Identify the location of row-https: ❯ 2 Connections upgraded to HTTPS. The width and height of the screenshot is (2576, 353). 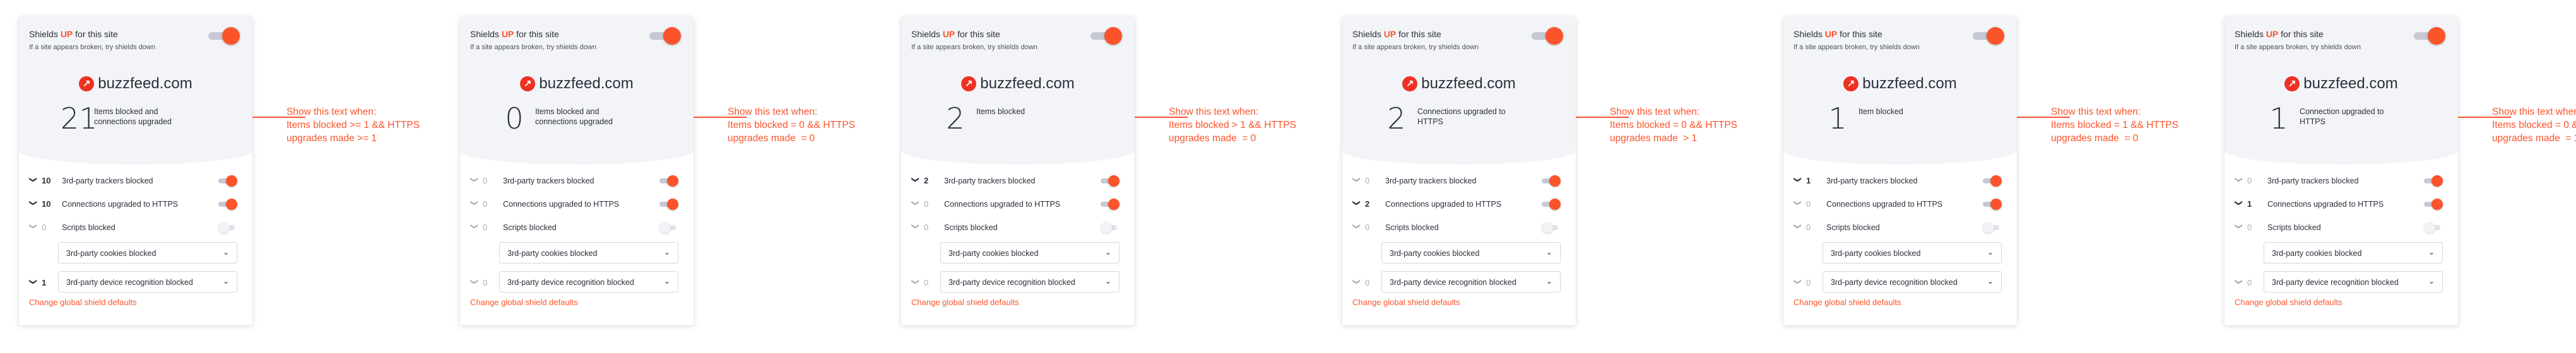
(1459, 204).